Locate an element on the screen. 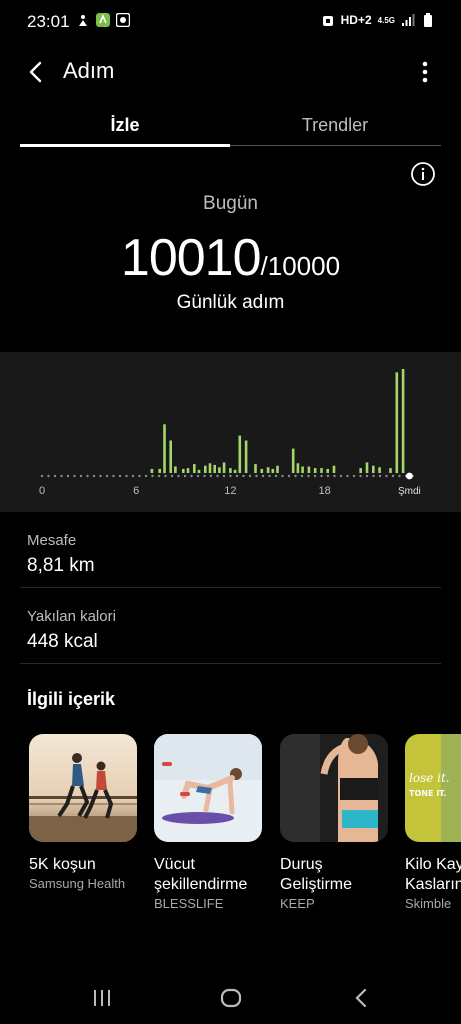 The image size is (461, 1024). related-card-body-shaping: Vücut şekillendirme BLESSLIFE is located at coordinates (209, 822).